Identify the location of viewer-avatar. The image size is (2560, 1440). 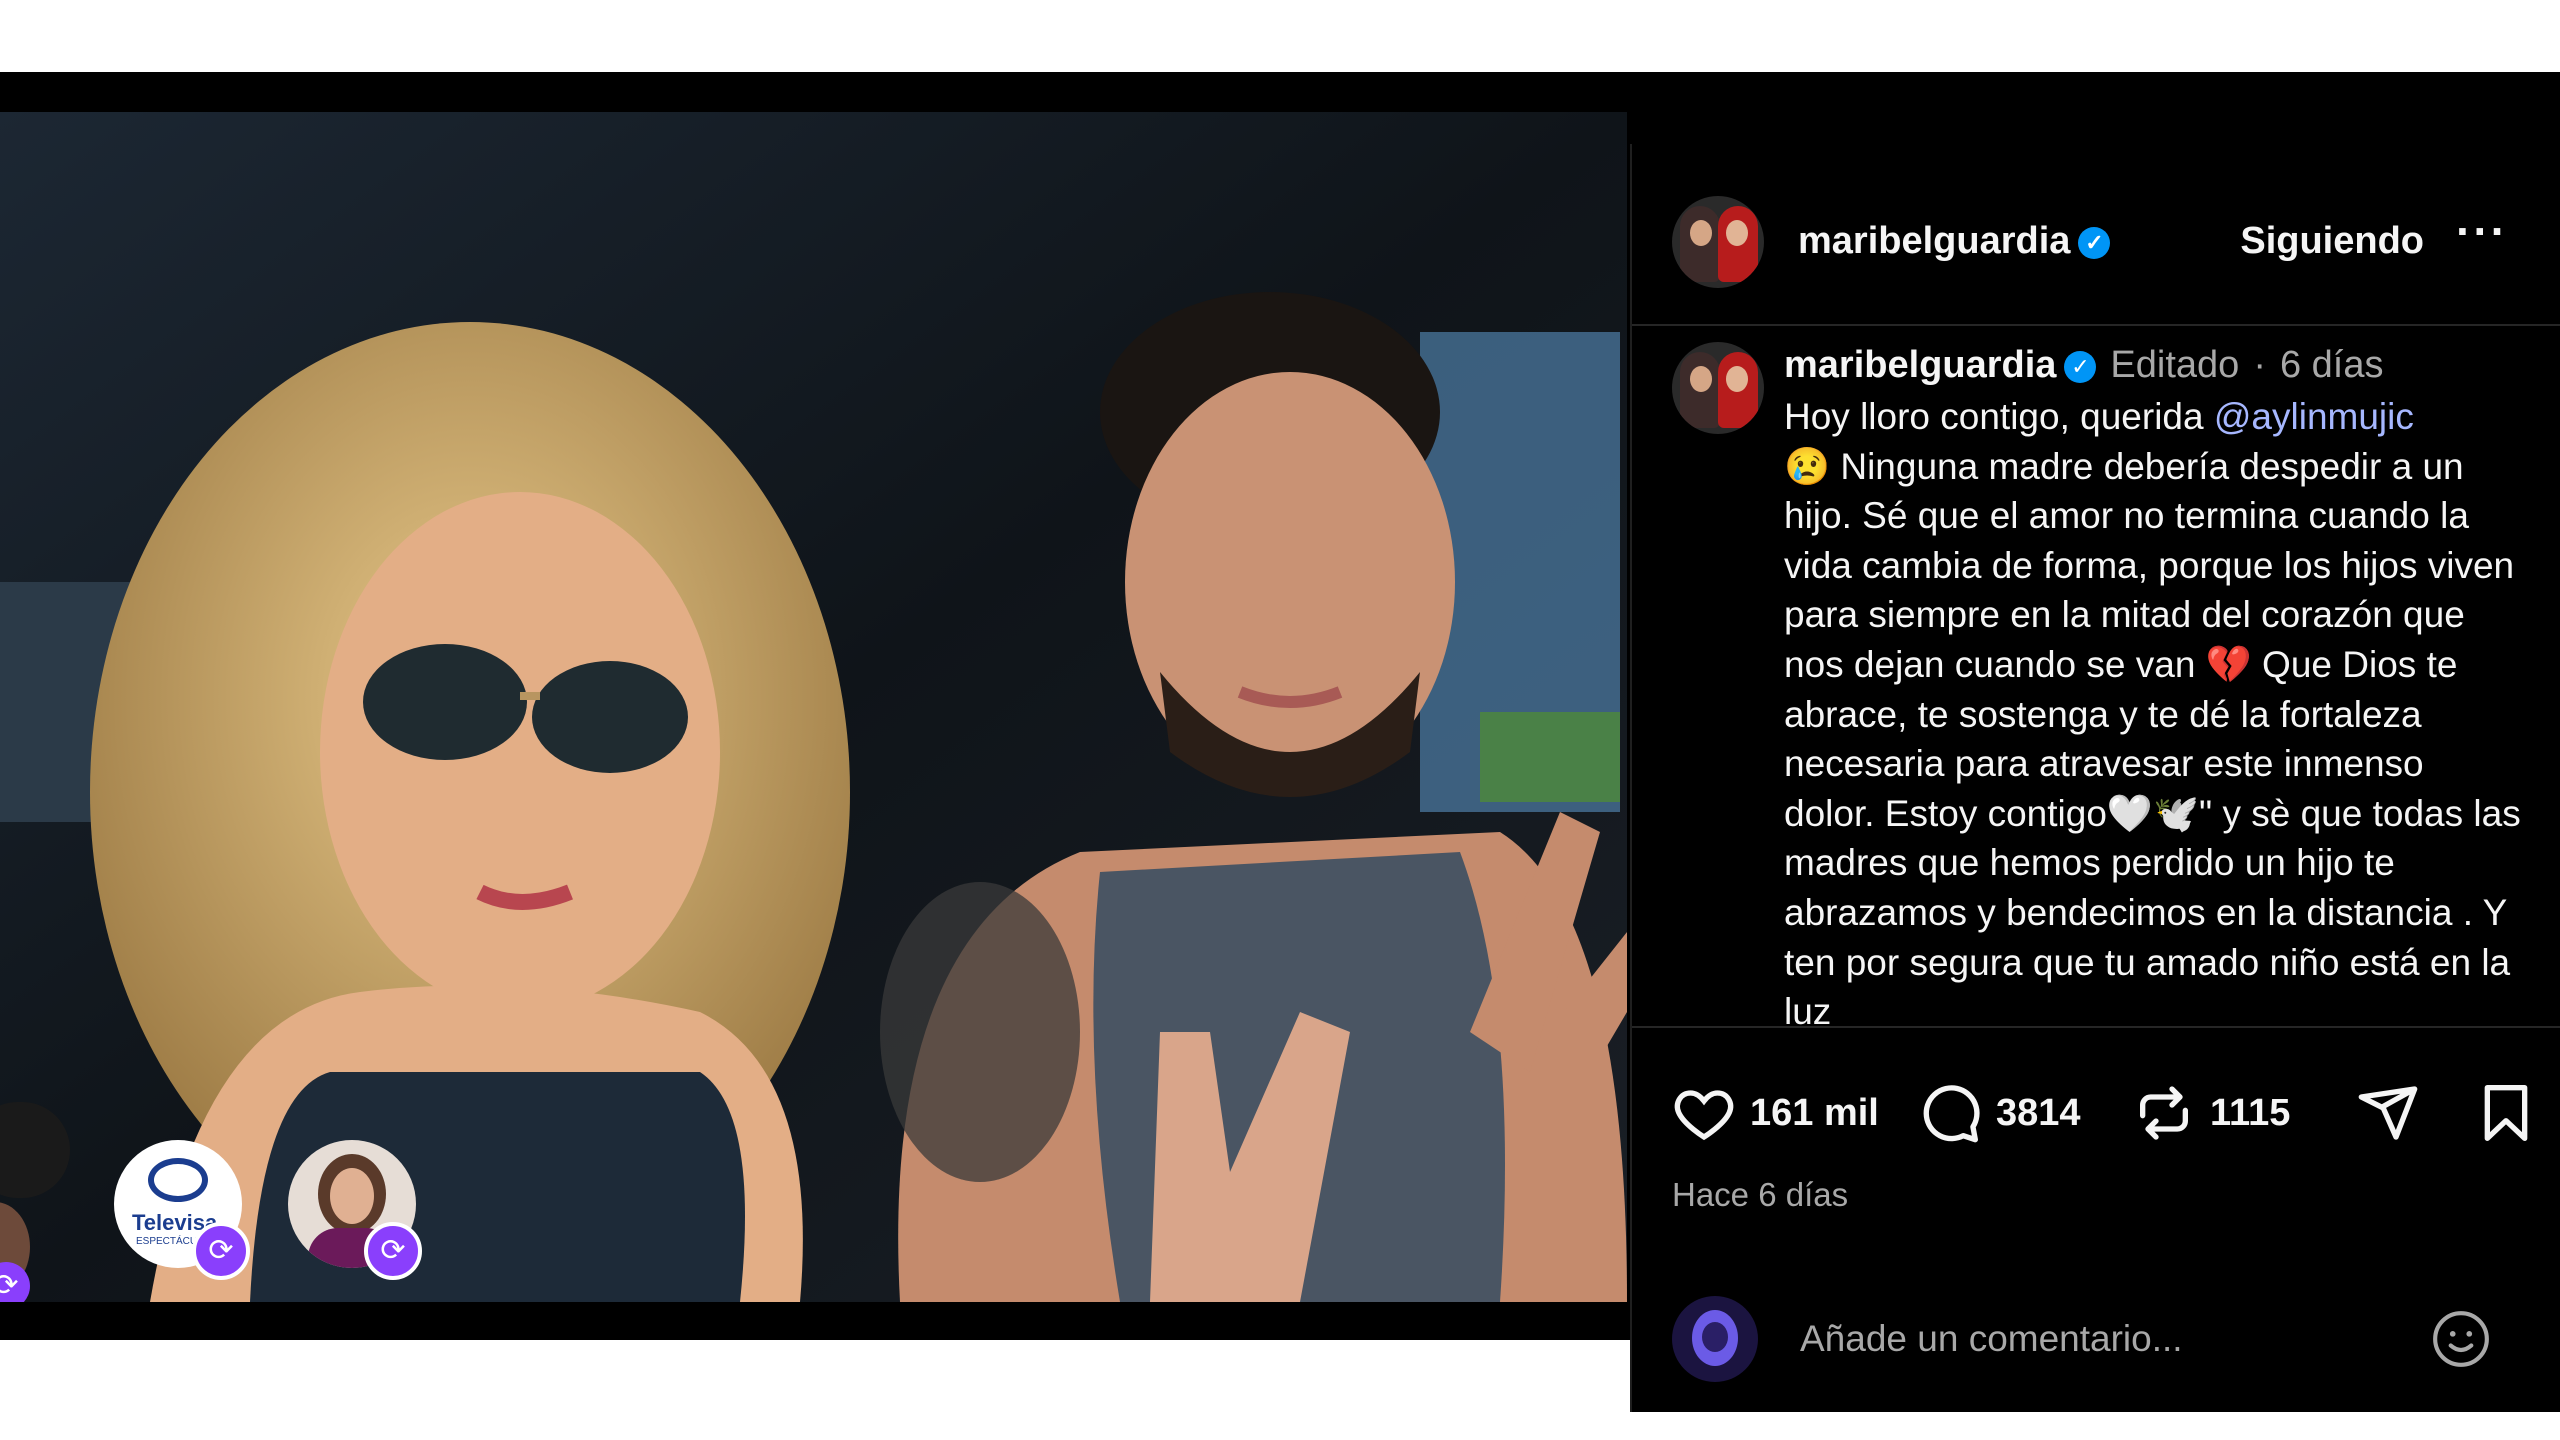
(1715, 1339).